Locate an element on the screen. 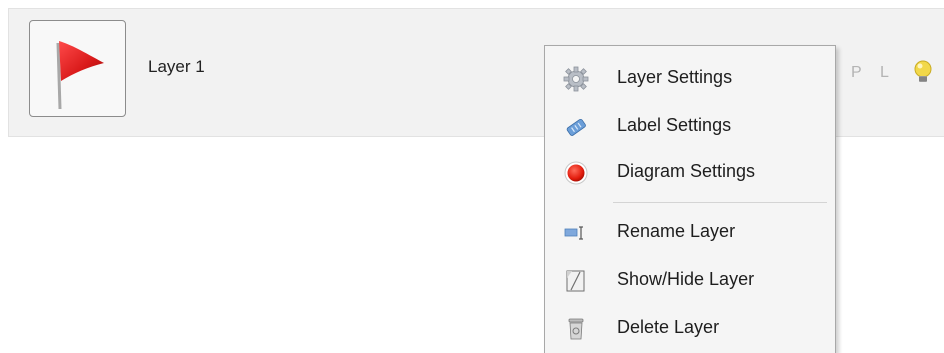 Image resolution: width=944 pixels, height=353 pixels. menu-item-label: Rename Layer is located at coordinates (676, 231).